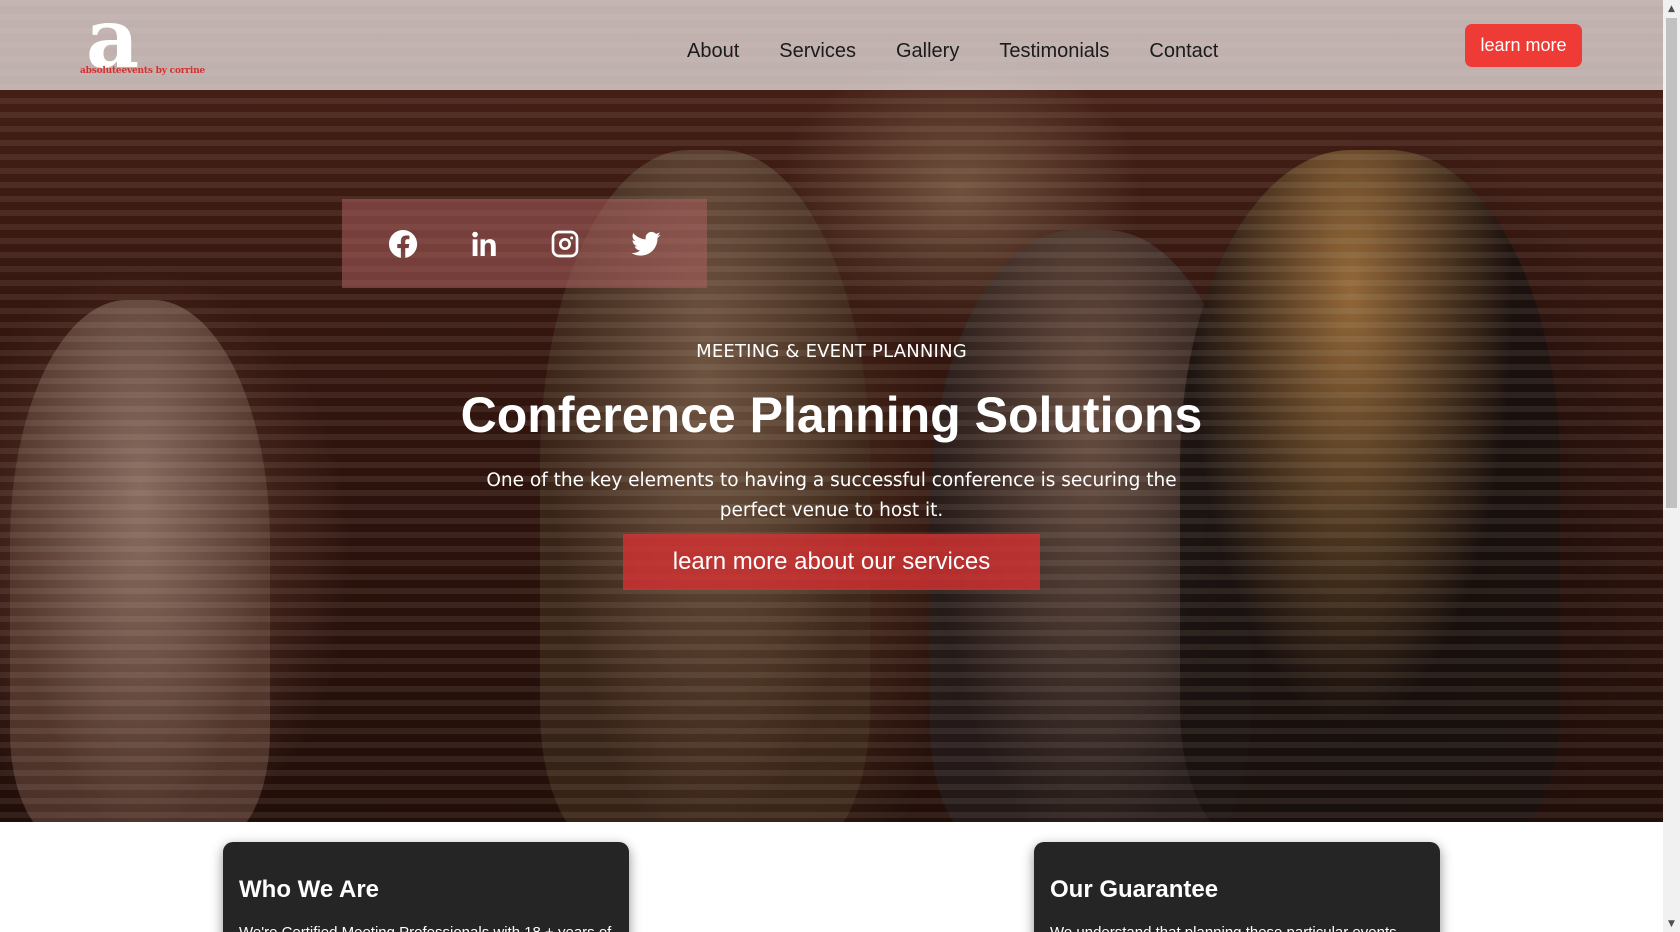 Image resolution: width=1680 pixels, height=932 pixels. I want to click on facebook-icon, so click(403, 244).